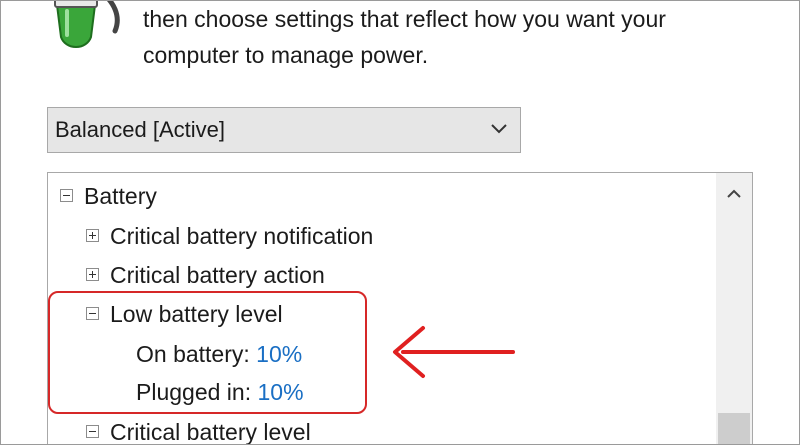  I want to click on power-plan-selected-value: Balanced [Active], so click(140, 129).